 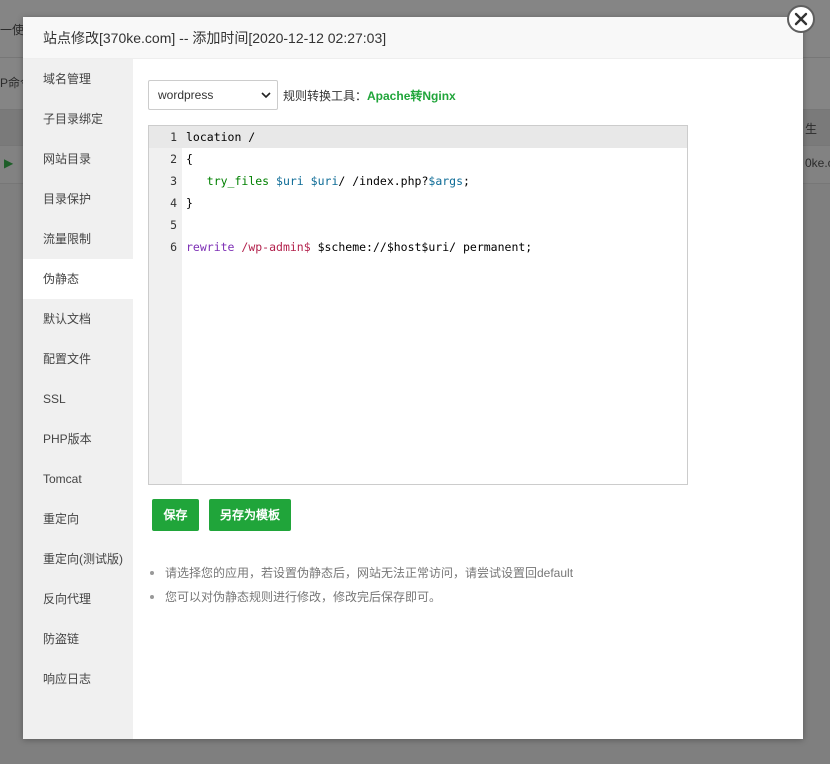 What do you see at coordinates (418, 203) in the screenshot?
I see `code-line: 4 }` at bounding box center [418, 203].